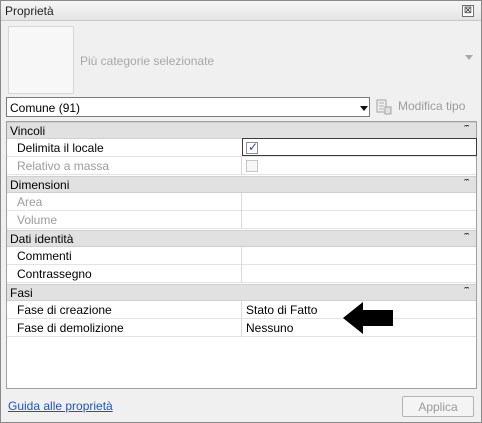 The height and width of the screenshot is (423, 482). Describe the element at coordinates (64, 310) in the screenshot. I see `property-name: Fase di creazione` at that location.